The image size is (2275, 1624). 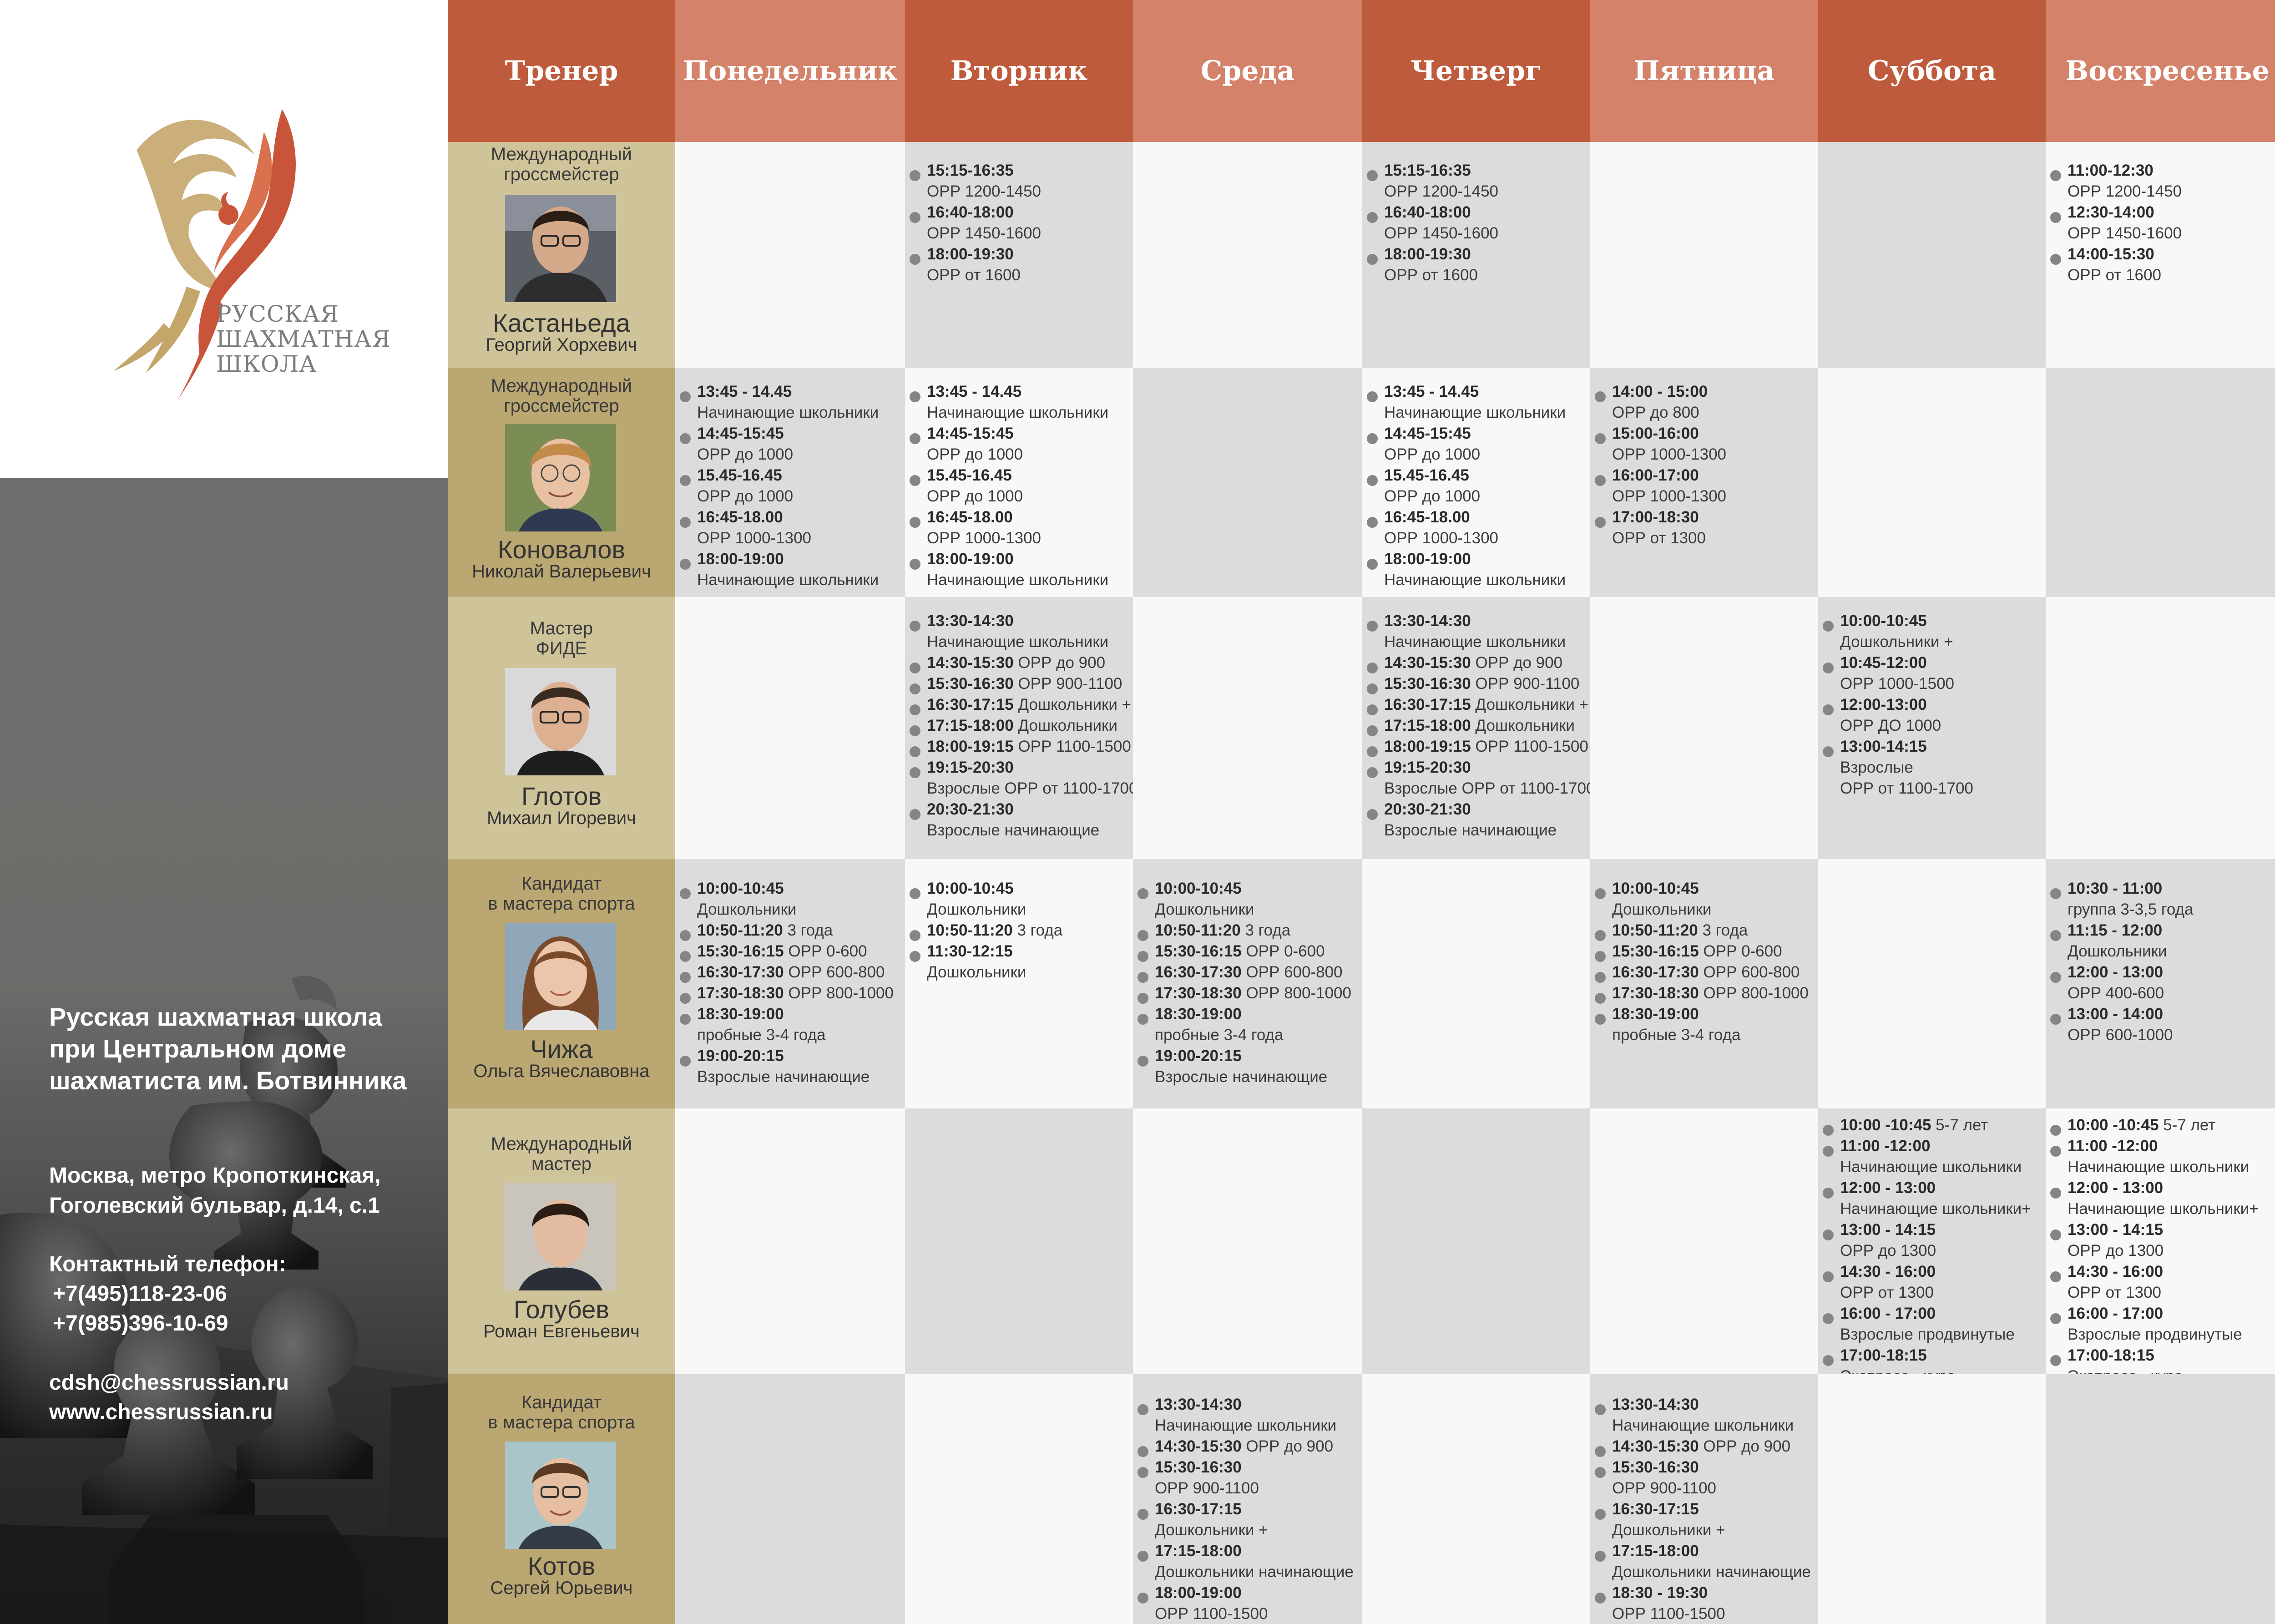 I want to click on session-group: Дошкольники, so click(x=1662, y=910).